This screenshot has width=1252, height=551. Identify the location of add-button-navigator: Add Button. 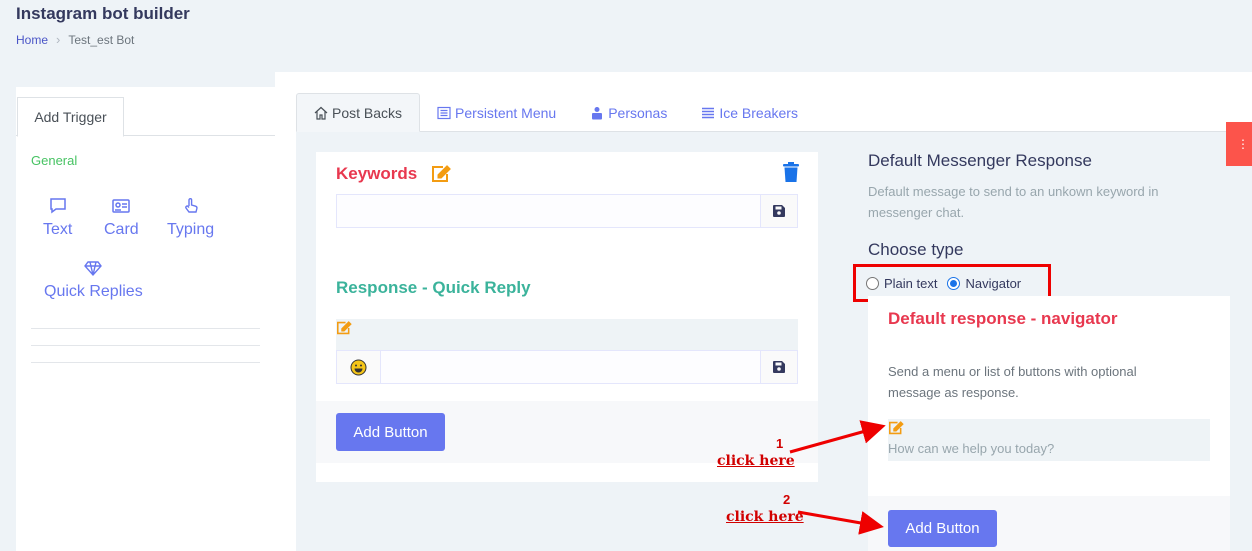
(942, 528).